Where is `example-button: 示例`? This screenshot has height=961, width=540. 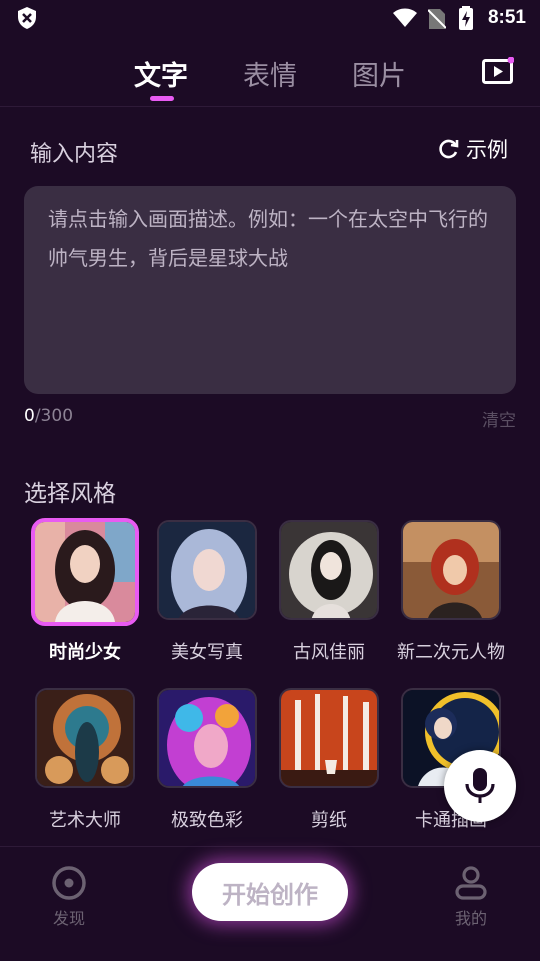
example-button: 示例 is located at coordinates (473, 149).